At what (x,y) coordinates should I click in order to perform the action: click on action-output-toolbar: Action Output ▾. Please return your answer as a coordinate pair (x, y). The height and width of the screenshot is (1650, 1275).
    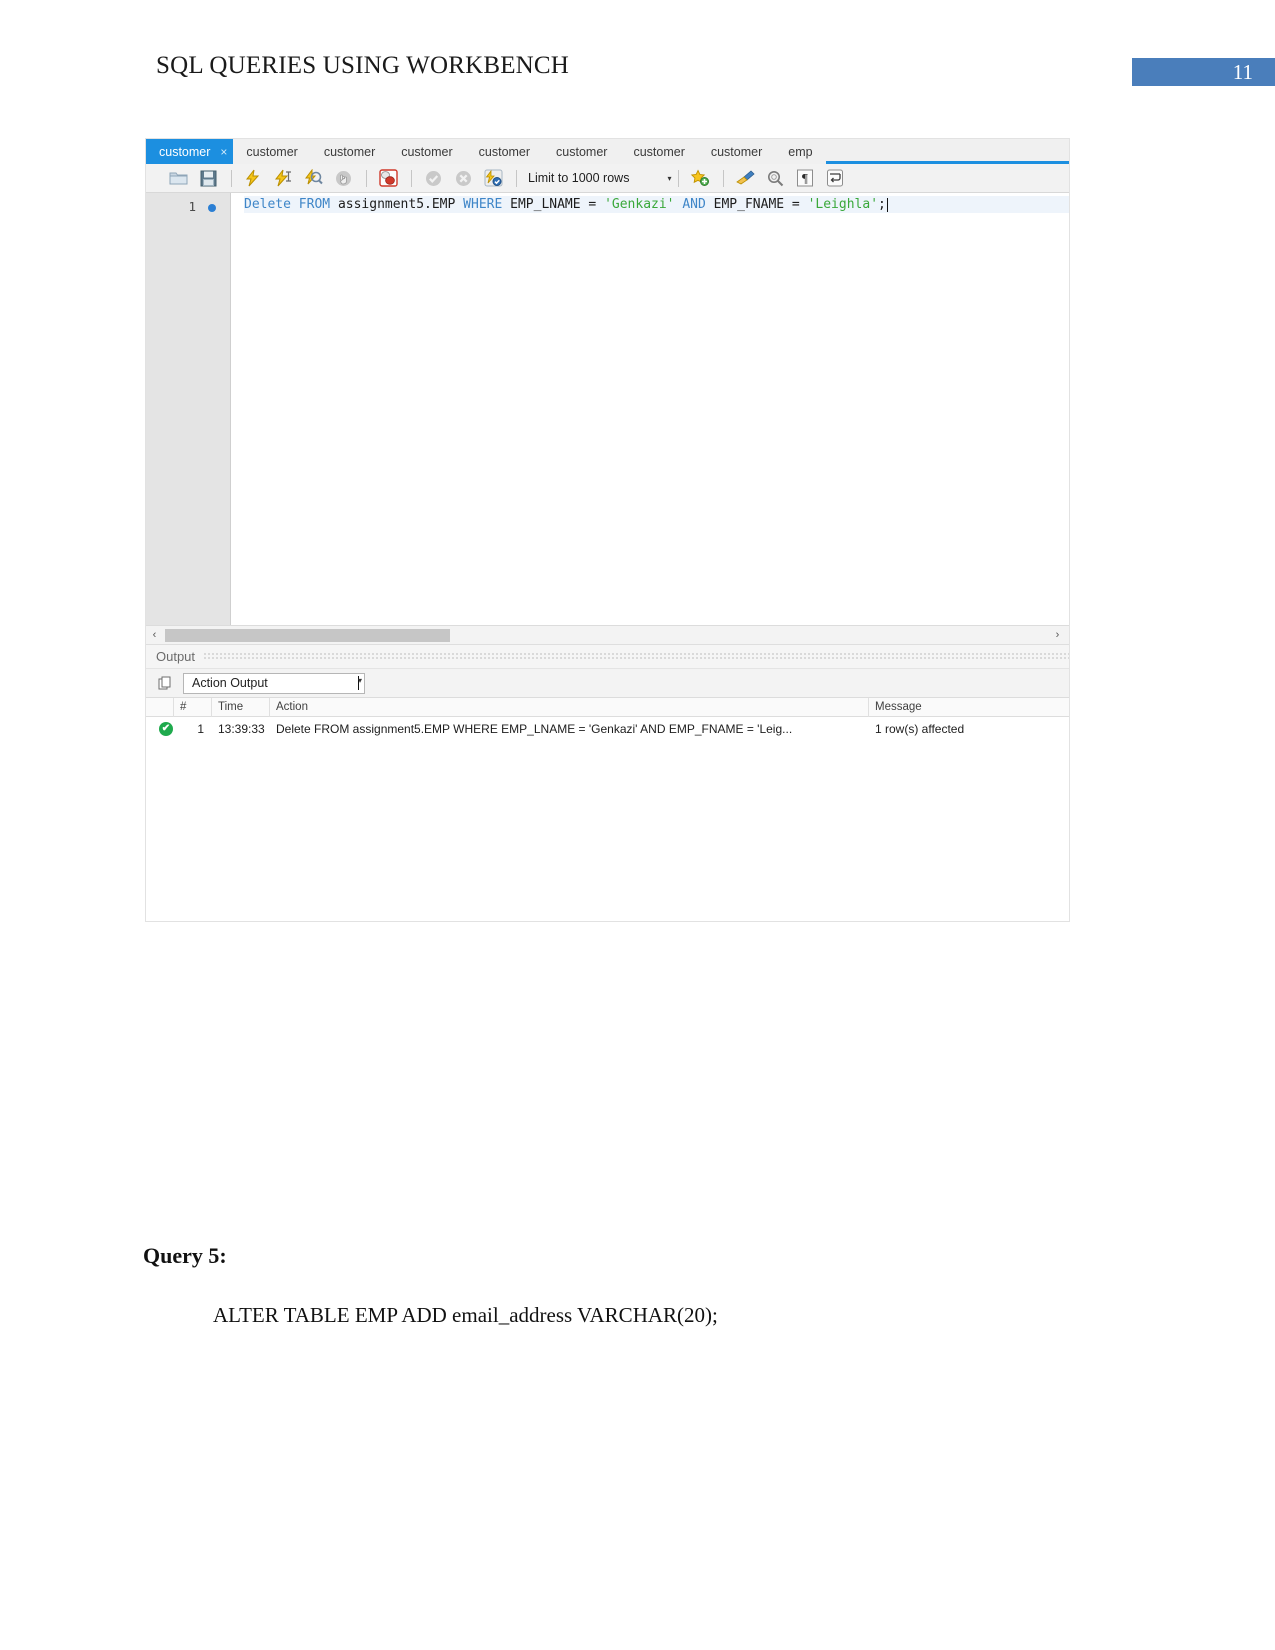
    Looking at the image, I should click on (607, 683).